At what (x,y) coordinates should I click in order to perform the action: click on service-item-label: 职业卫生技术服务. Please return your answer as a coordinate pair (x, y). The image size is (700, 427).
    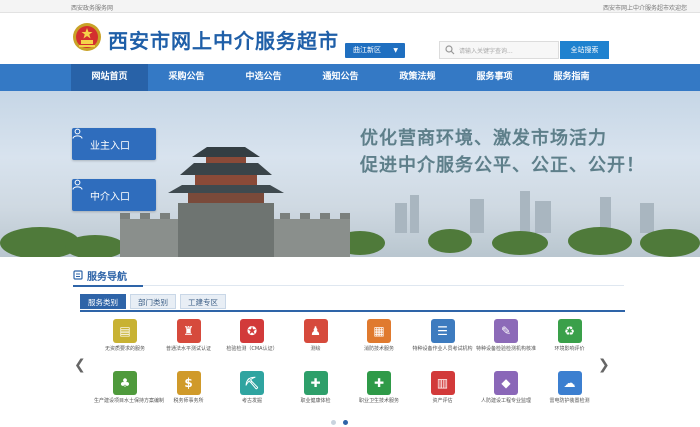
    Looking at the image, I should click on (378, 401).